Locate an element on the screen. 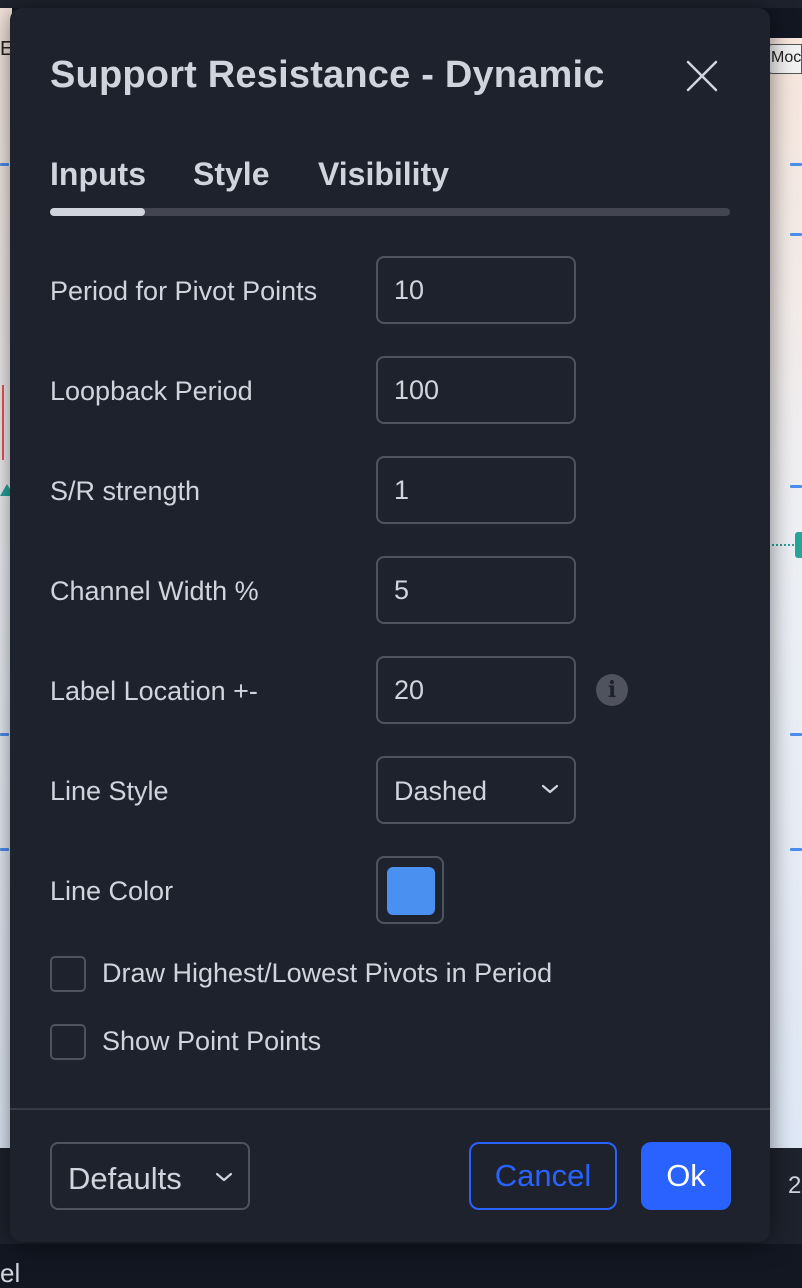 The height and width of the screenshot is (1288, 802). tab-visibility: Visibility is located at coordinates (383, 174).